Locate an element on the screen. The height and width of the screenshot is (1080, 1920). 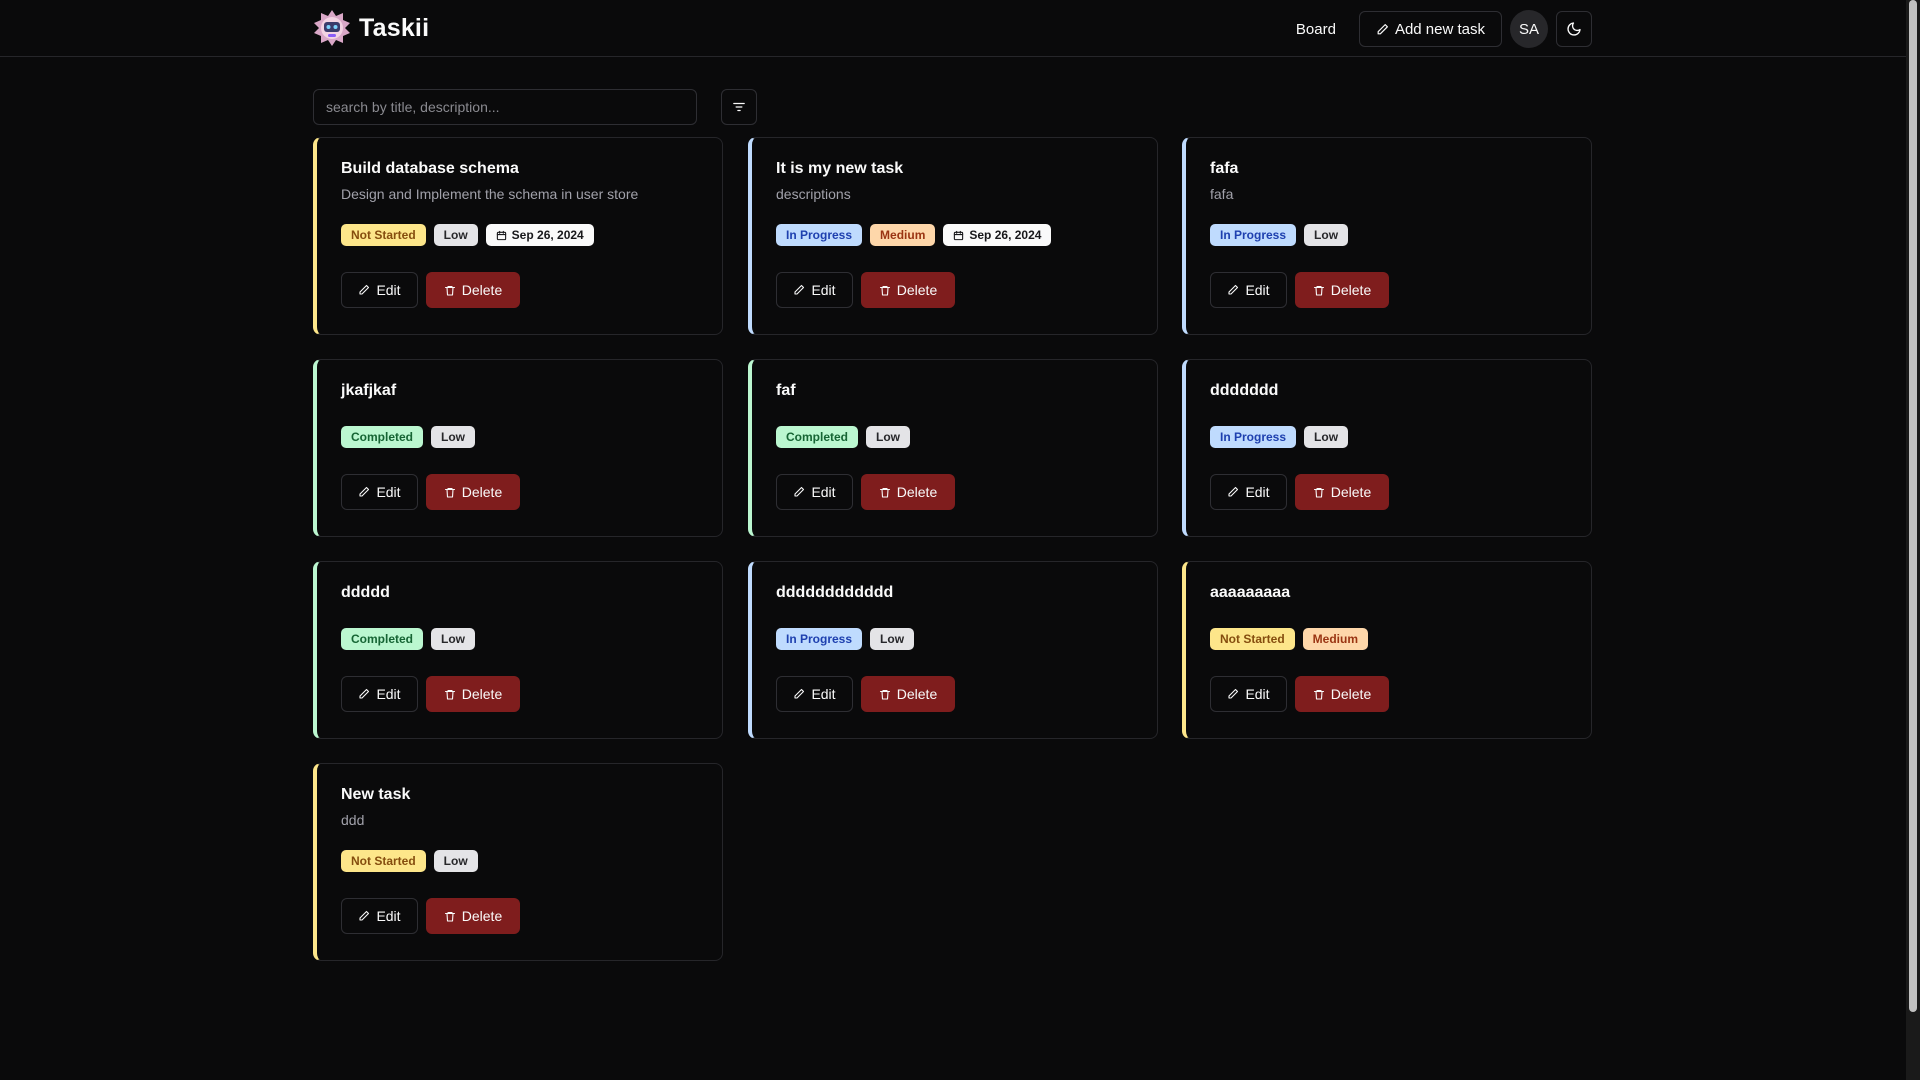
task-title: ddddddd is located at coordinates (1244, 390).